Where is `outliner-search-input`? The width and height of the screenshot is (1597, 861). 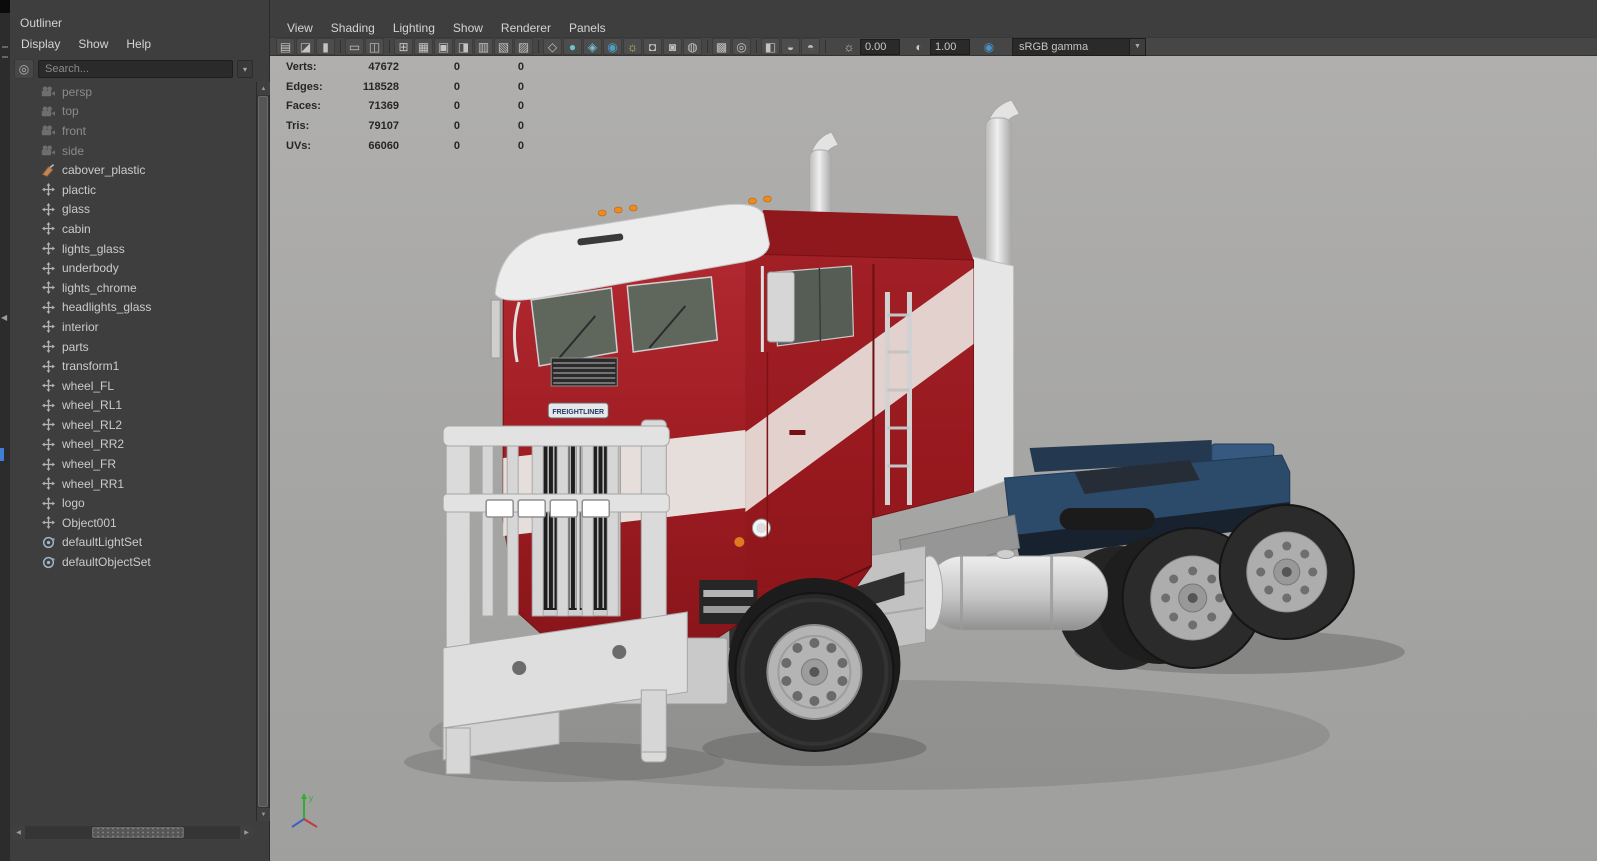
outliner-search-input is located at coordinates (135, 69).